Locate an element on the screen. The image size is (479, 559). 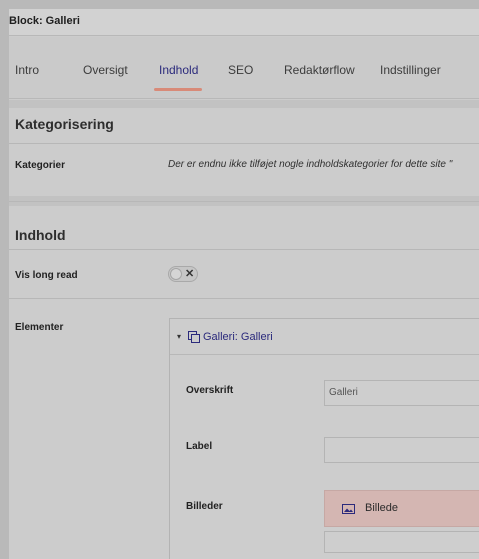
section-title-categorization: Kategorisering is located at coordinates (64, 124).